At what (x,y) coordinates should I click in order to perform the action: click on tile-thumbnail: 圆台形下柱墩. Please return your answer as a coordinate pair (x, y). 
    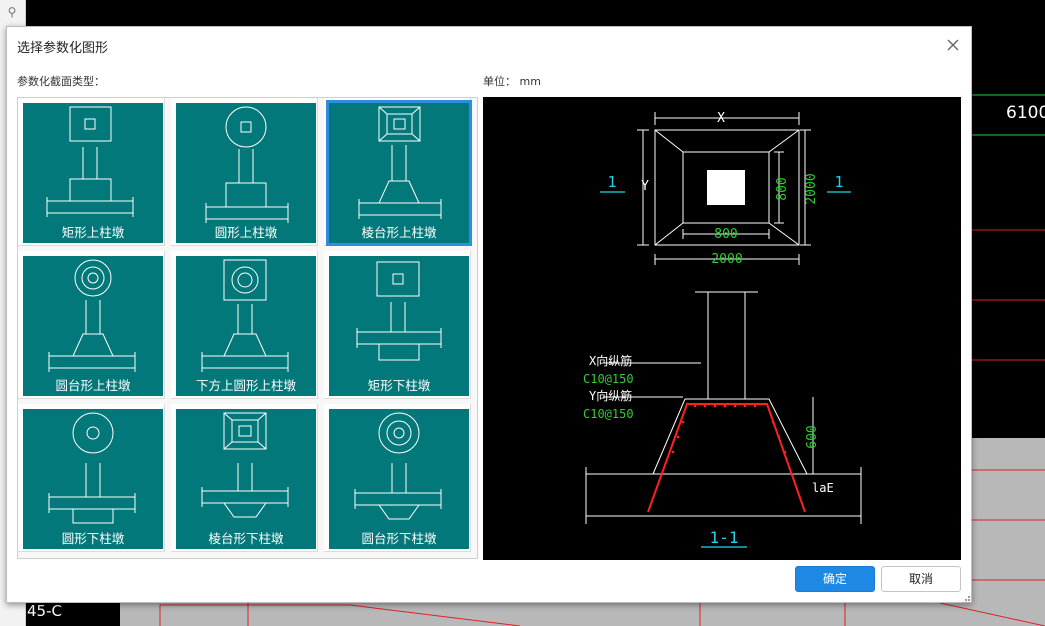
    Looking at the image, I should click on (399, 479).